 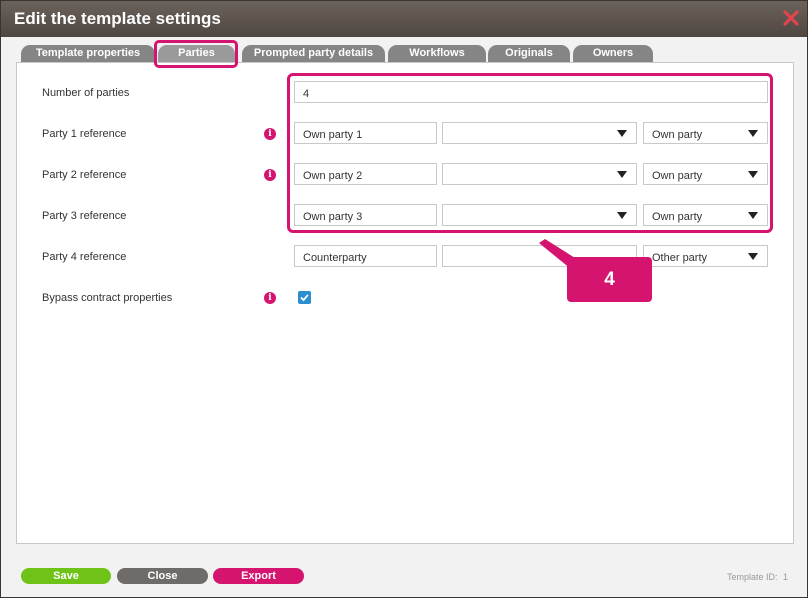 What do you see at coordinates (313, 53) in the screenshot?
I see `tab-prompted-party-details: Prompted party details` at bounding box center [313, 53].